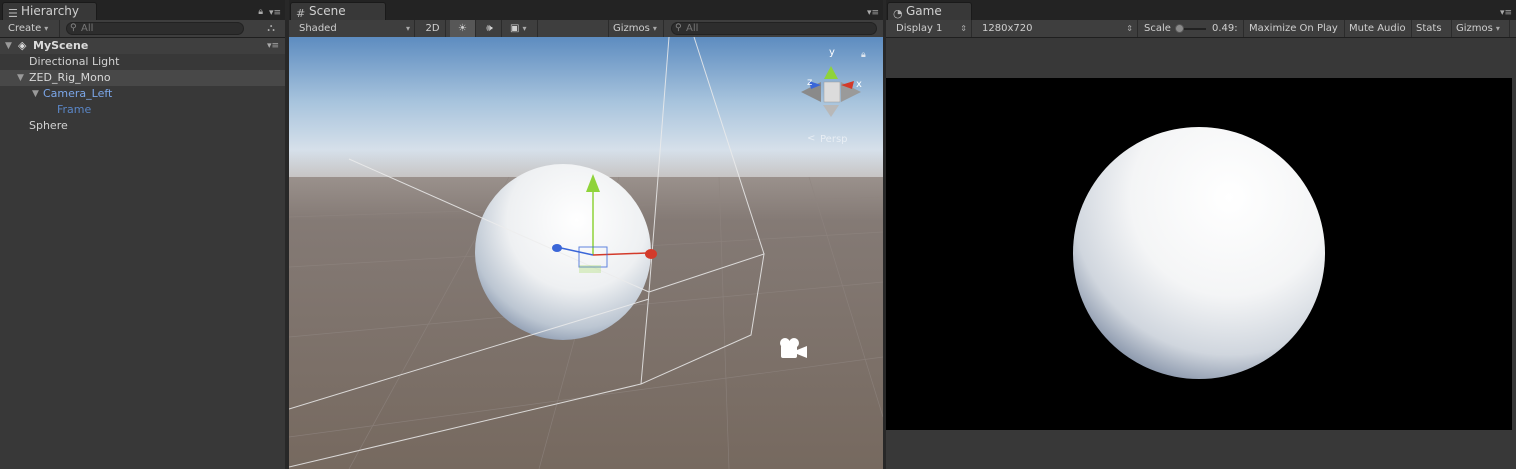 The width and height of the screenshot is (1516, 469). I want to click on tab-game: ◔ Game, so click(929, 11).